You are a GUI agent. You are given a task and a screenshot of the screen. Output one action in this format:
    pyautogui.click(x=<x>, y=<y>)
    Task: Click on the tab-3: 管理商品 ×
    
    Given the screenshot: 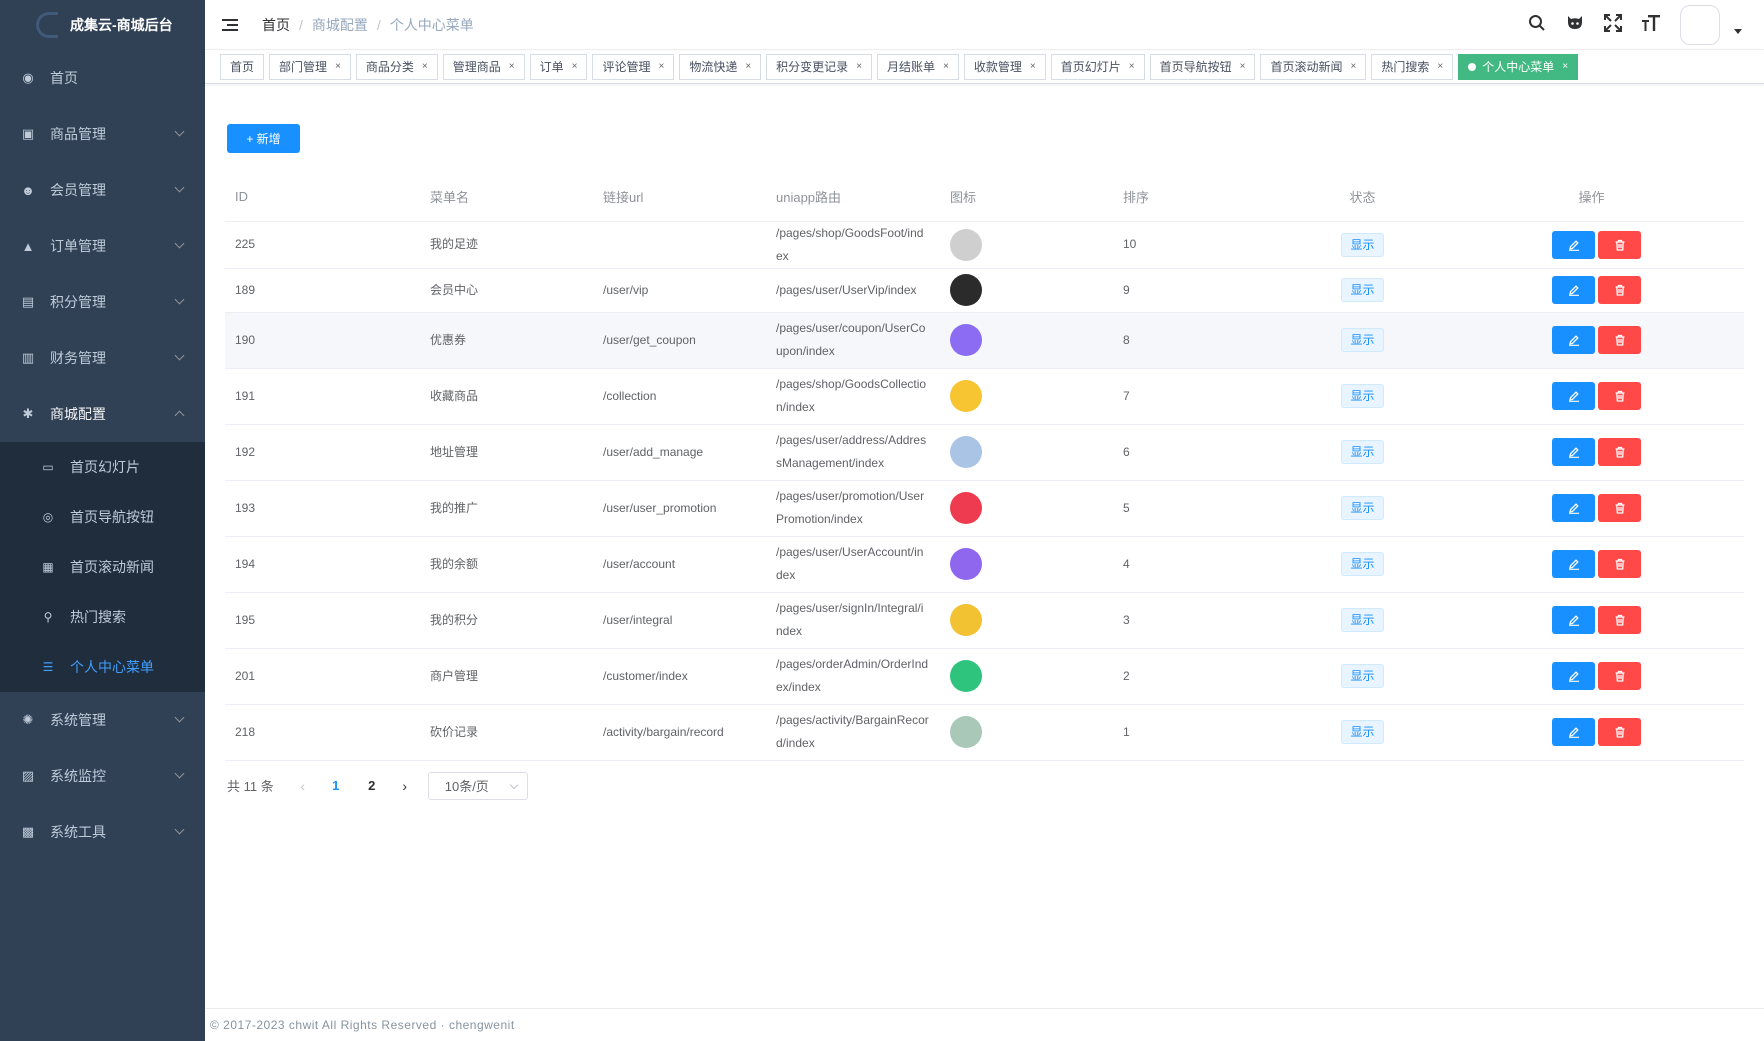 What is the action you would take?
    pyautogui.click(x=483, y=66)
    